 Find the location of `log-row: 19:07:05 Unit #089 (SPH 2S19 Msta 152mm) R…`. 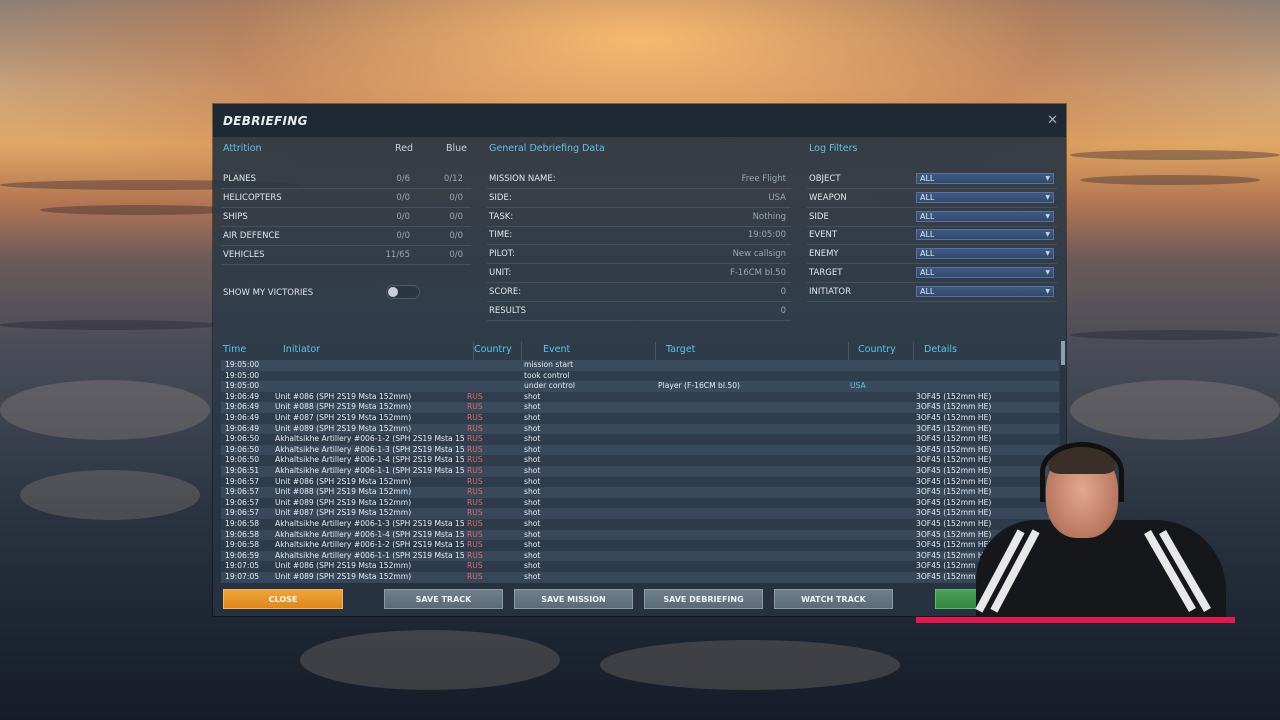

log-row: 19:07:05 Unit #089 (SPH 2S19 Msta 152mm) R… is located at coordinates (640, 577).